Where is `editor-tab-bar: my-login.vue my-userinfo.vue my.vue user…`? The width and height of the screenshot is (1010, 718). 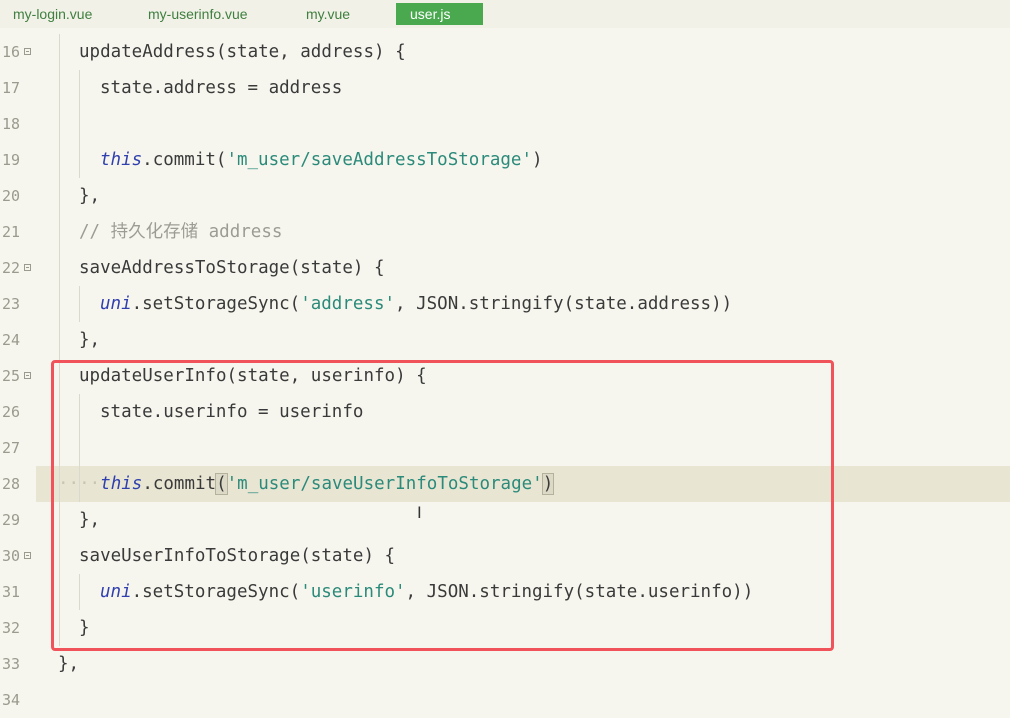 editor-tab-bar: my-login.vue my-userinfo.vue my.vue user… is located at coordinates (505, 14).